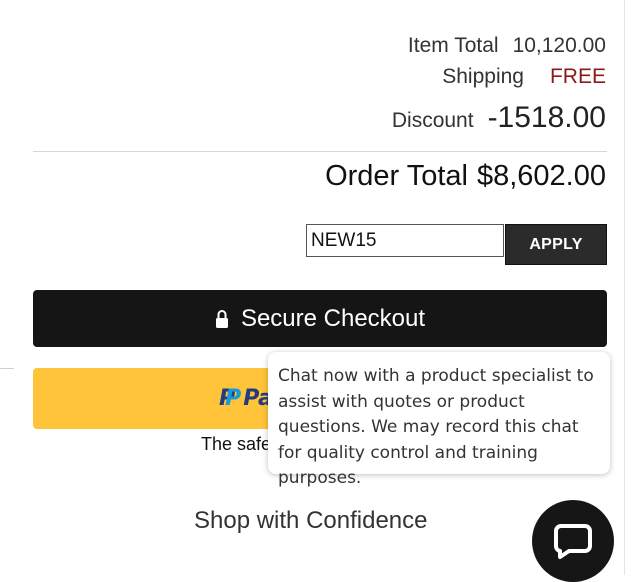 Image resolution: width=640 pixels, height=582 pixels. Describe the element at coordinates (236, 444) in the screenshot. I see `paypal-safe-text: The safe` at that location.